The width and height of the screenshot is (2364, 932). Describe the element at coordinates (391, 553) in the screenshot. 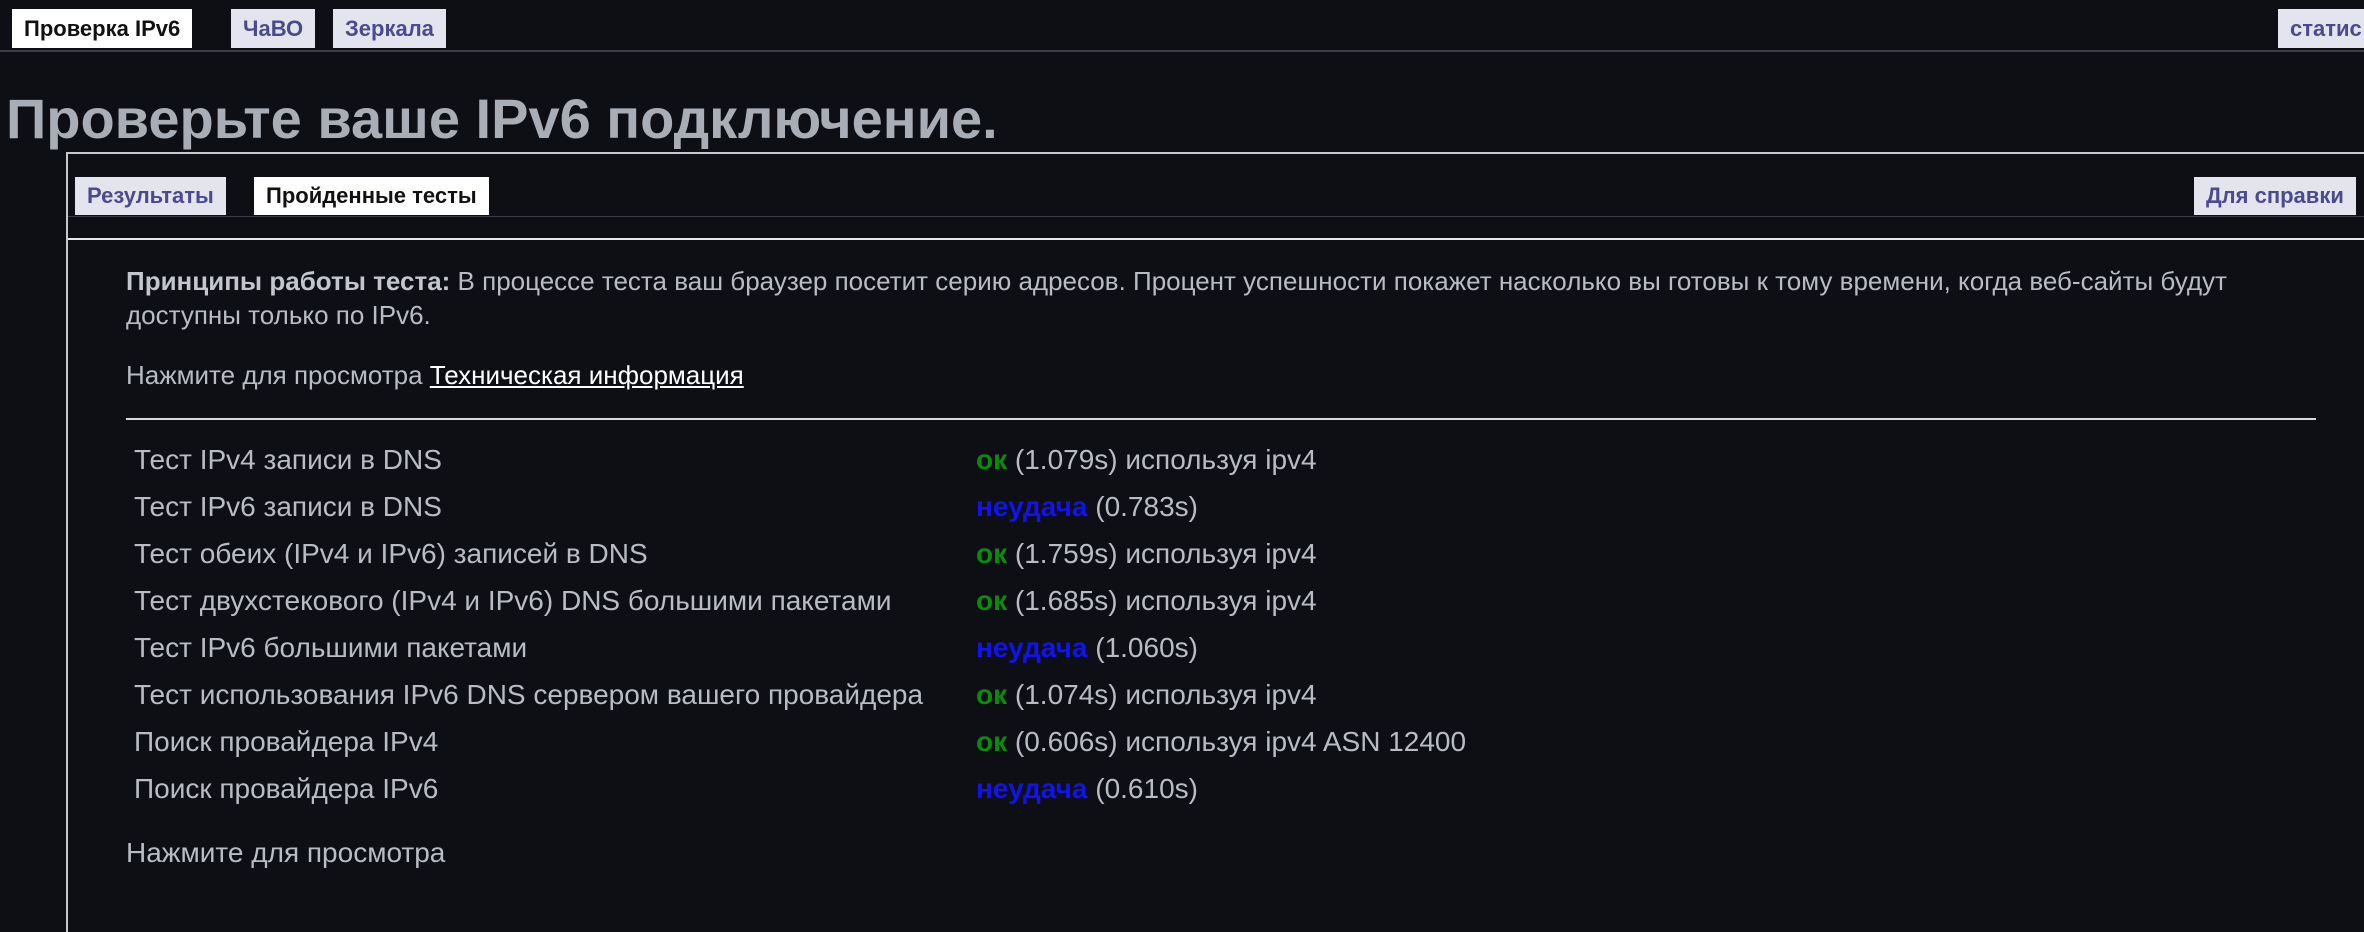

I see `test-name: Тест обеих (IPv4 и IPv6) записей в DNS` at that location.